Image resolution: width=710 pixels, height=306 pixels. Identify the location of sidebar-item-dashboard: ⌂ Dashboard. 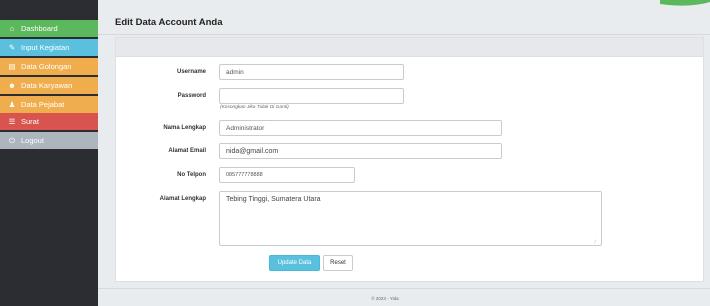
(49, 28).